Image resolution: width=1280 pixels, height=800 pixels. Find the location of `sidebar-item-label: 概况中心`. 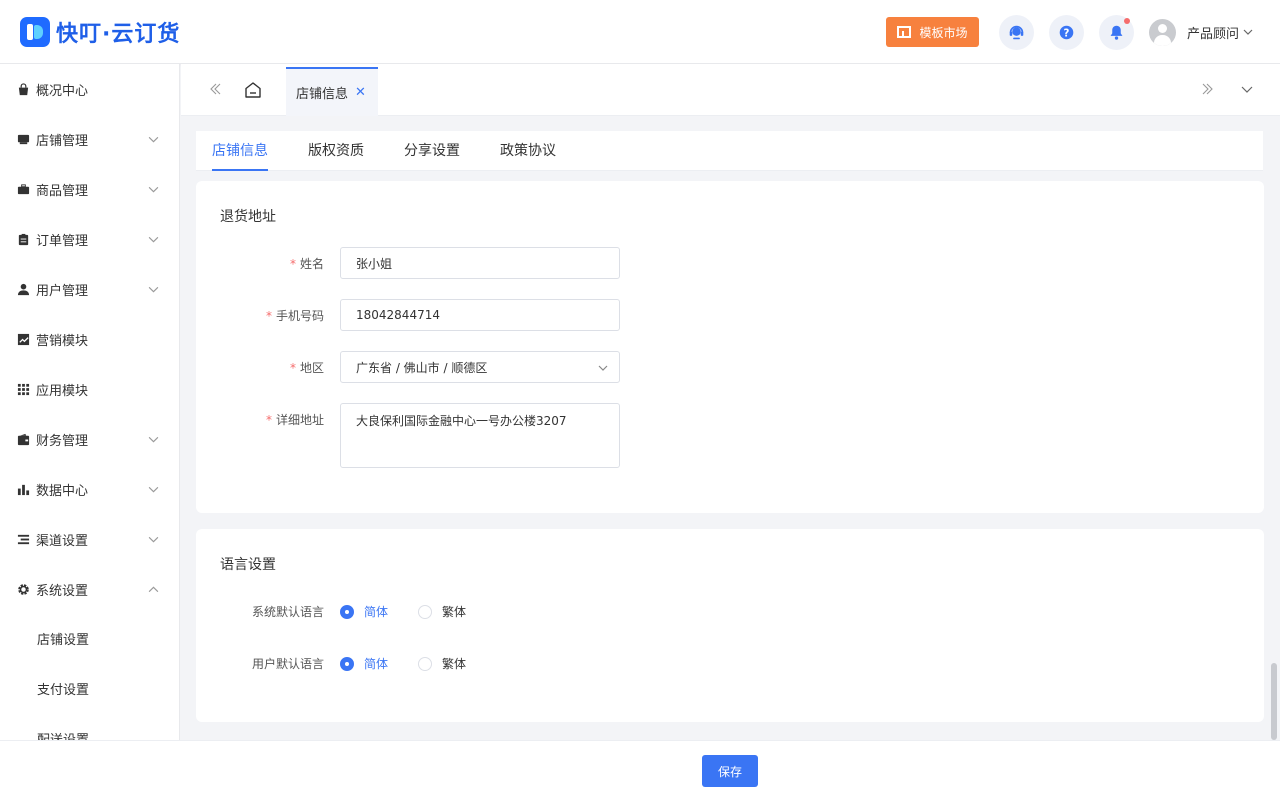

sidebar-item-label: 概况中心 is located at coordinates (62, 91).